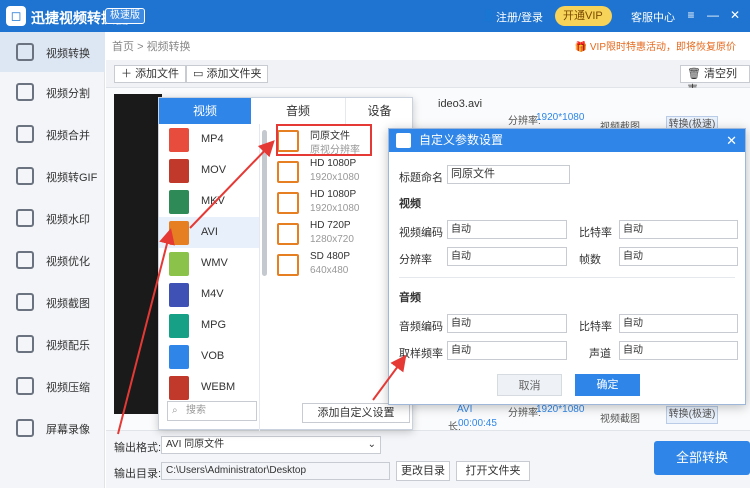  What do you see at coordinates (389, 377) in the screenshot?
I see `arrow-to-dialog` at bounding box center [389, 377].